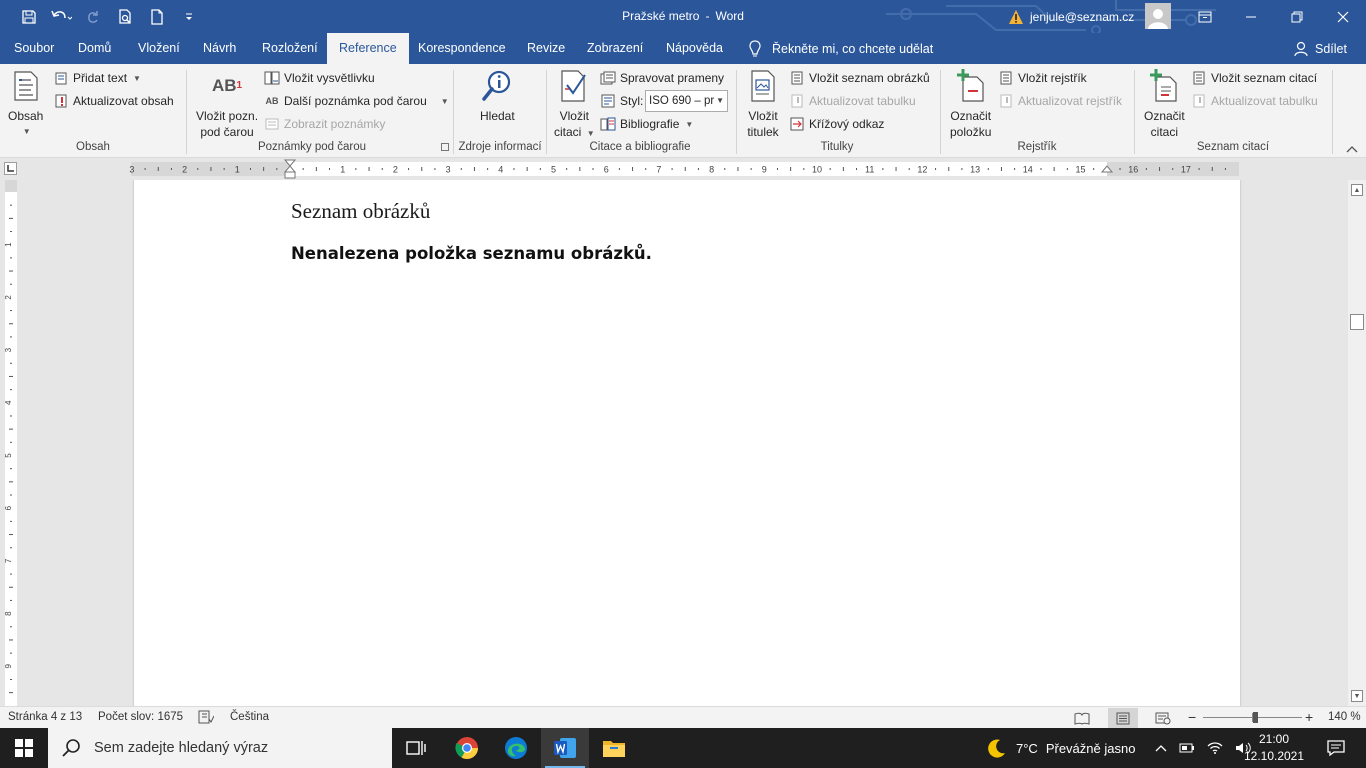 The width and height of the screenshot is (1366, 768). What do you see at coordinates (157, 17) in the screenshot?
I see `new-document-icon` at bounding box center [157, 17].